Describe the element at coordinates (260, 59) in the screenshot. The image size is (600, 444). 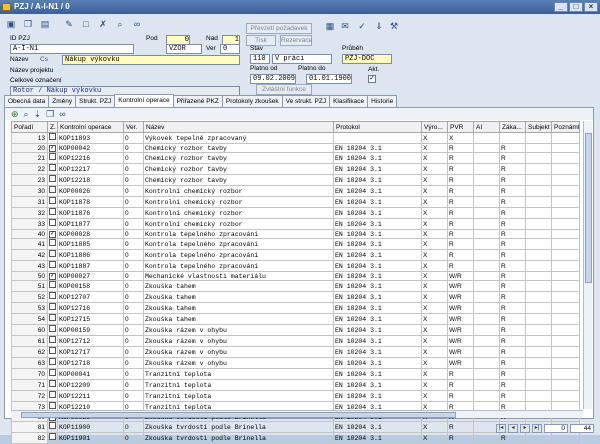
I see `stav-code-field: 110` at that location.